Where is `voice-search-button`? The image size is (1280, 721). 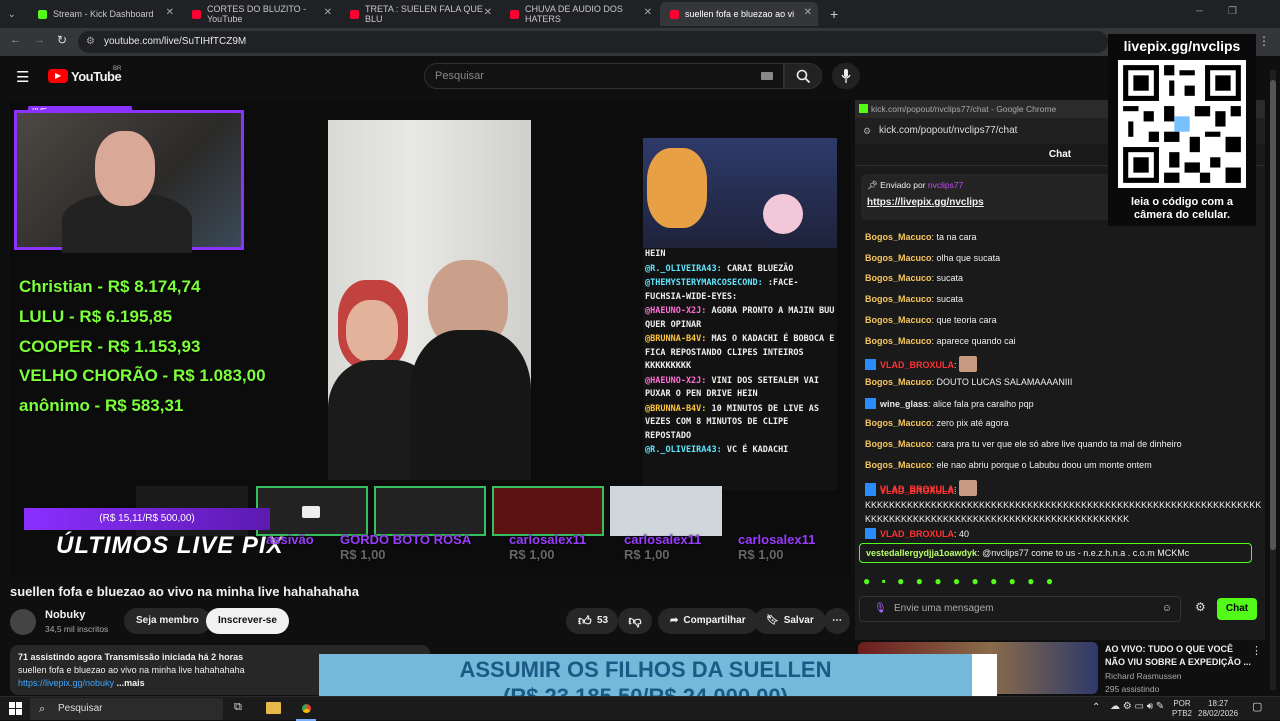 voice-search-button is located at coordinates (846, 76).